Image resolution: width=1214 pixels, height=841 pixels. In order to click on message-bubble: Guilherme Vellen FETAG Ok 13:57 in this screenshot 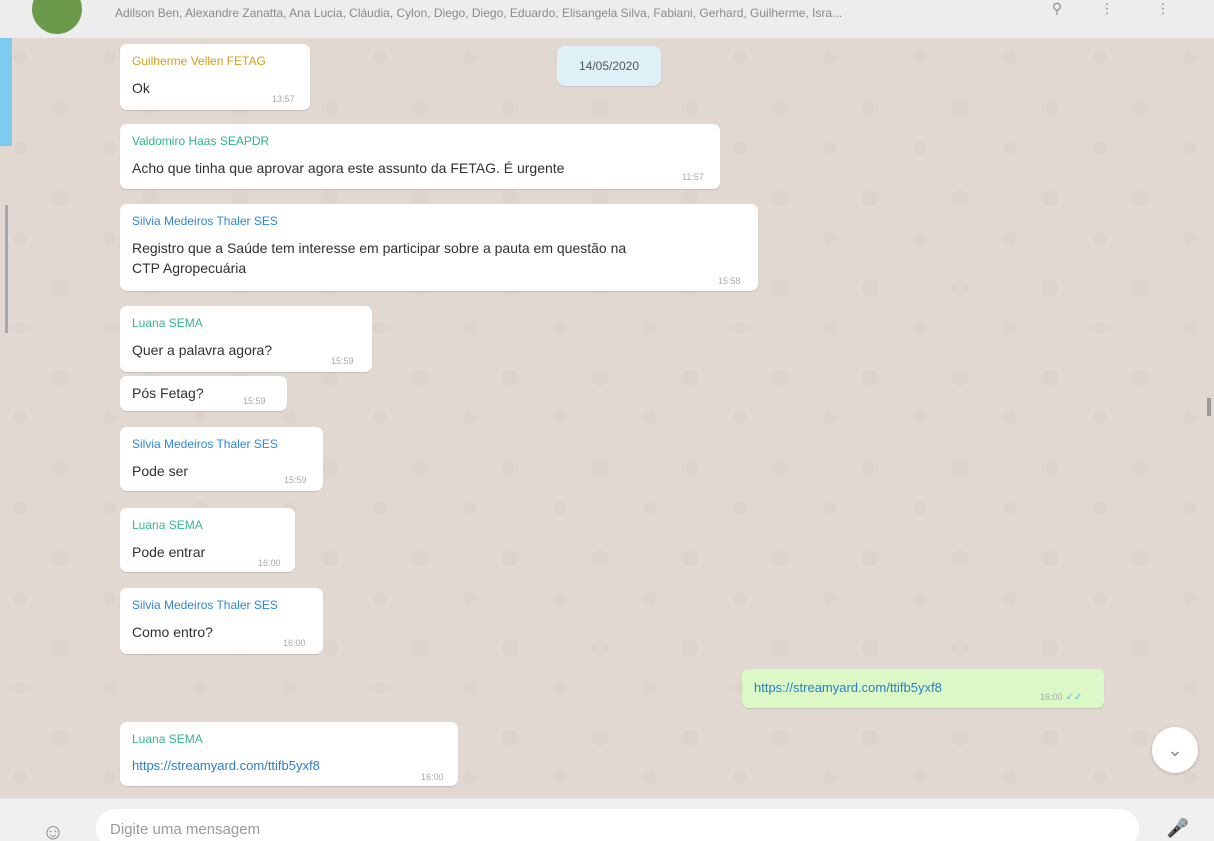, I will do `click(215, 77)`.